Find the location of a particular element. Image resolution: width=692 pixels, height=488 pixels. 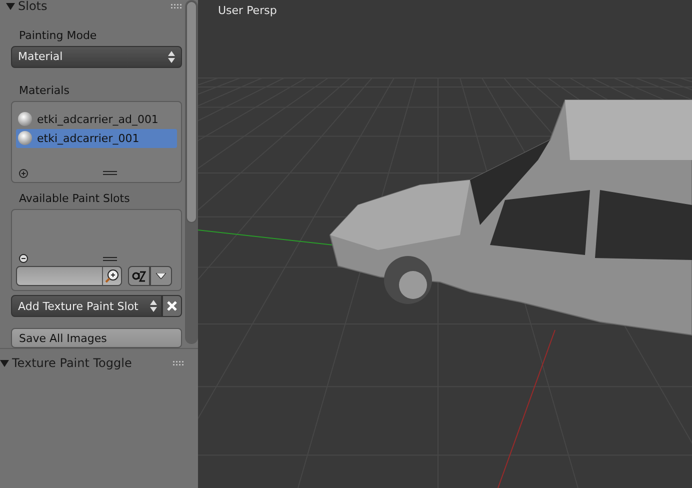

filter-field is located at coordinates (69, 276).